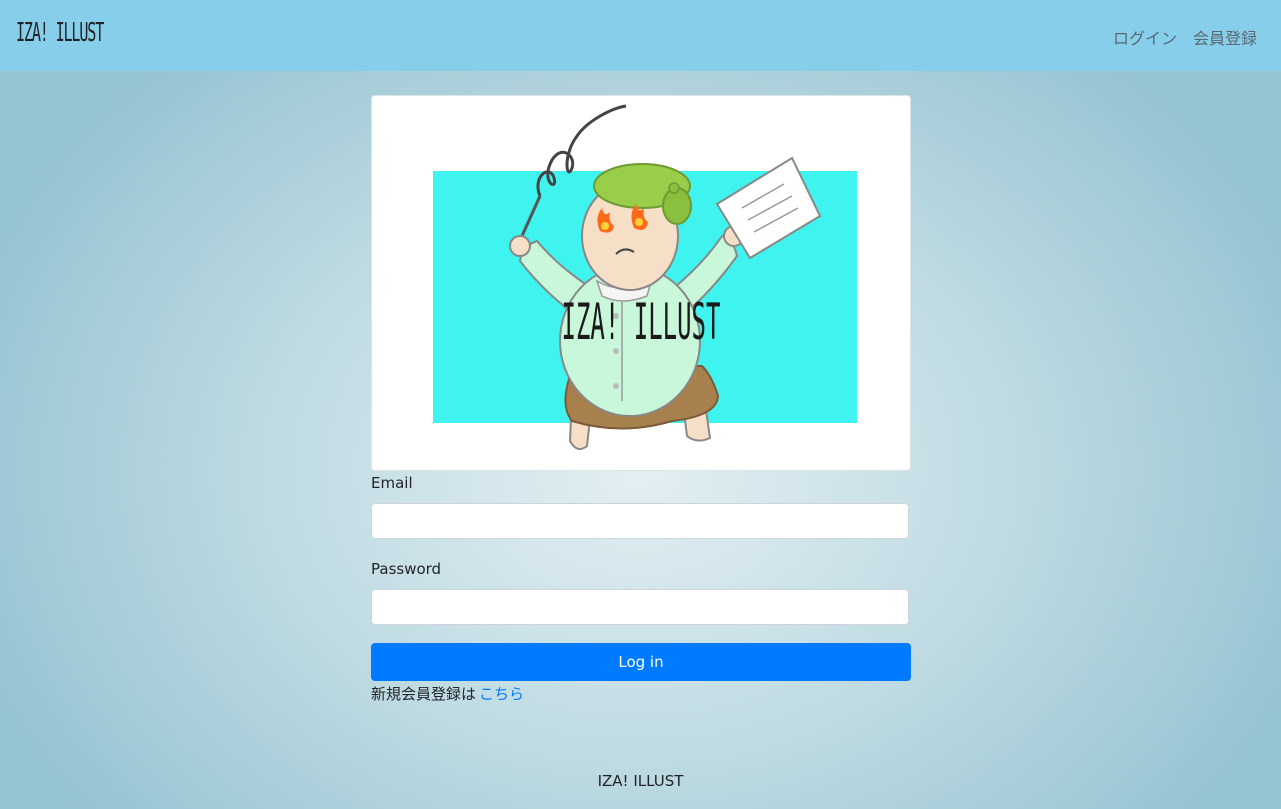 The height and width of the screenshot is (809, 1281). What do you see at coordinates (640, 607) in the screenshot?
I see `password-field` at bounding box center [640, 607].